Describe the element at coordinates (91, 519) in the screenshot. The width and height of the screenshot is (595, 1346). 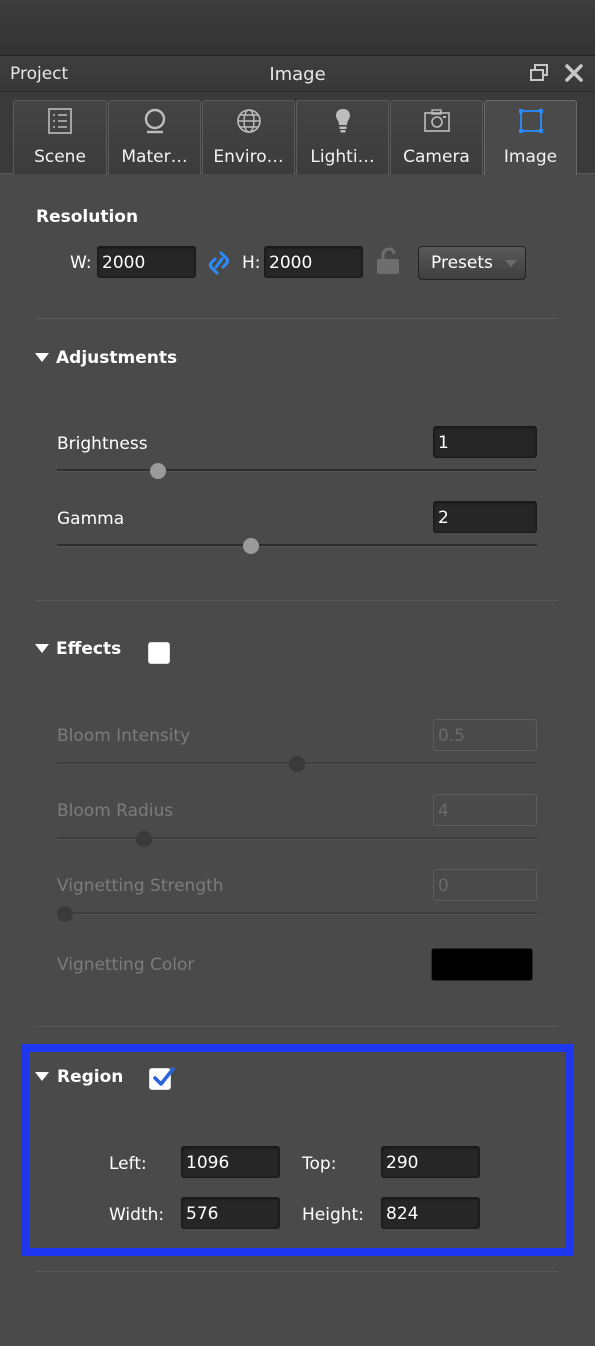
I see `gamma-label: Gamma` at that location.